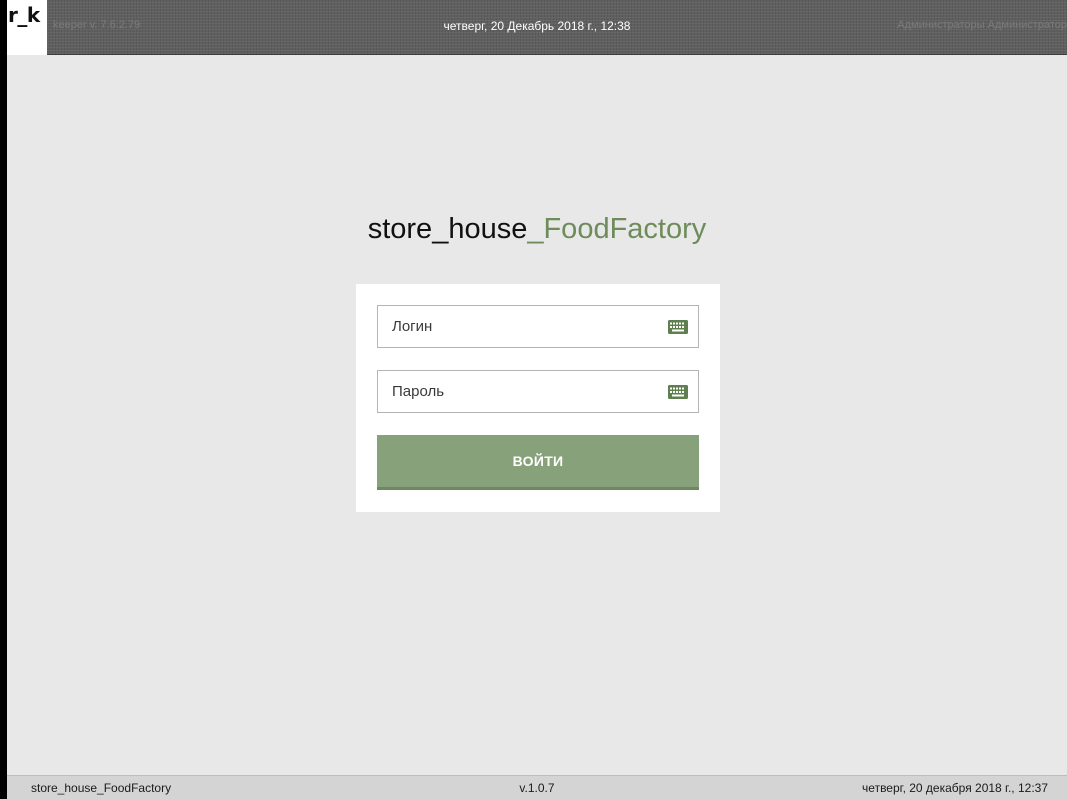 This screenshot has height=799, width=1067. I want to click on password-input, so click(518, 391).